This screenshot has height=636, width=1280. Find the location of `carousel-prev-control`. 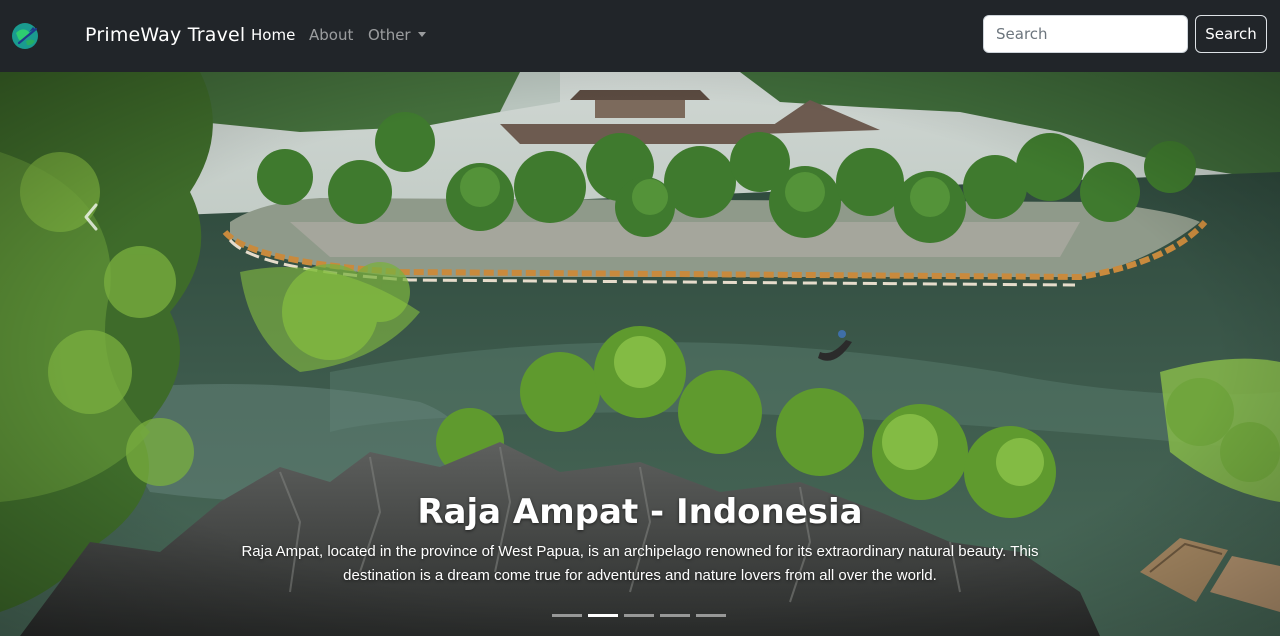

carousel-prev-control is located at coordinates (90, 217).